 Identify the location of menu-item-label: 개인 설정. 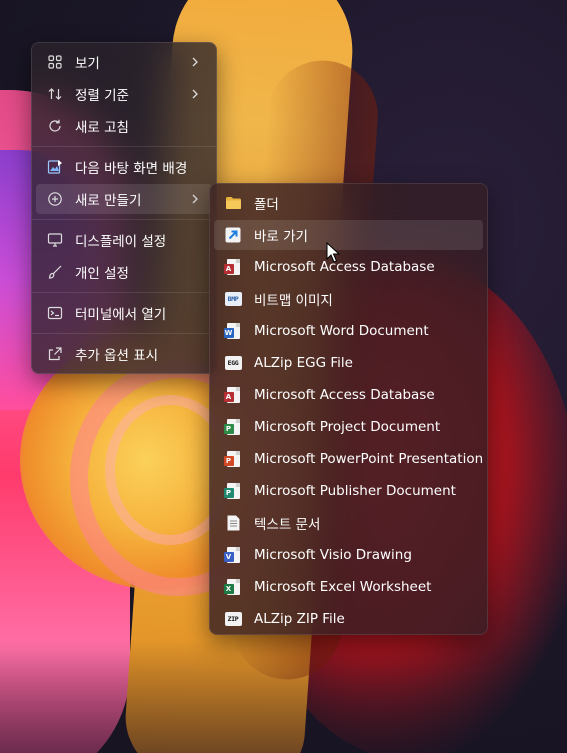
(102, 274).